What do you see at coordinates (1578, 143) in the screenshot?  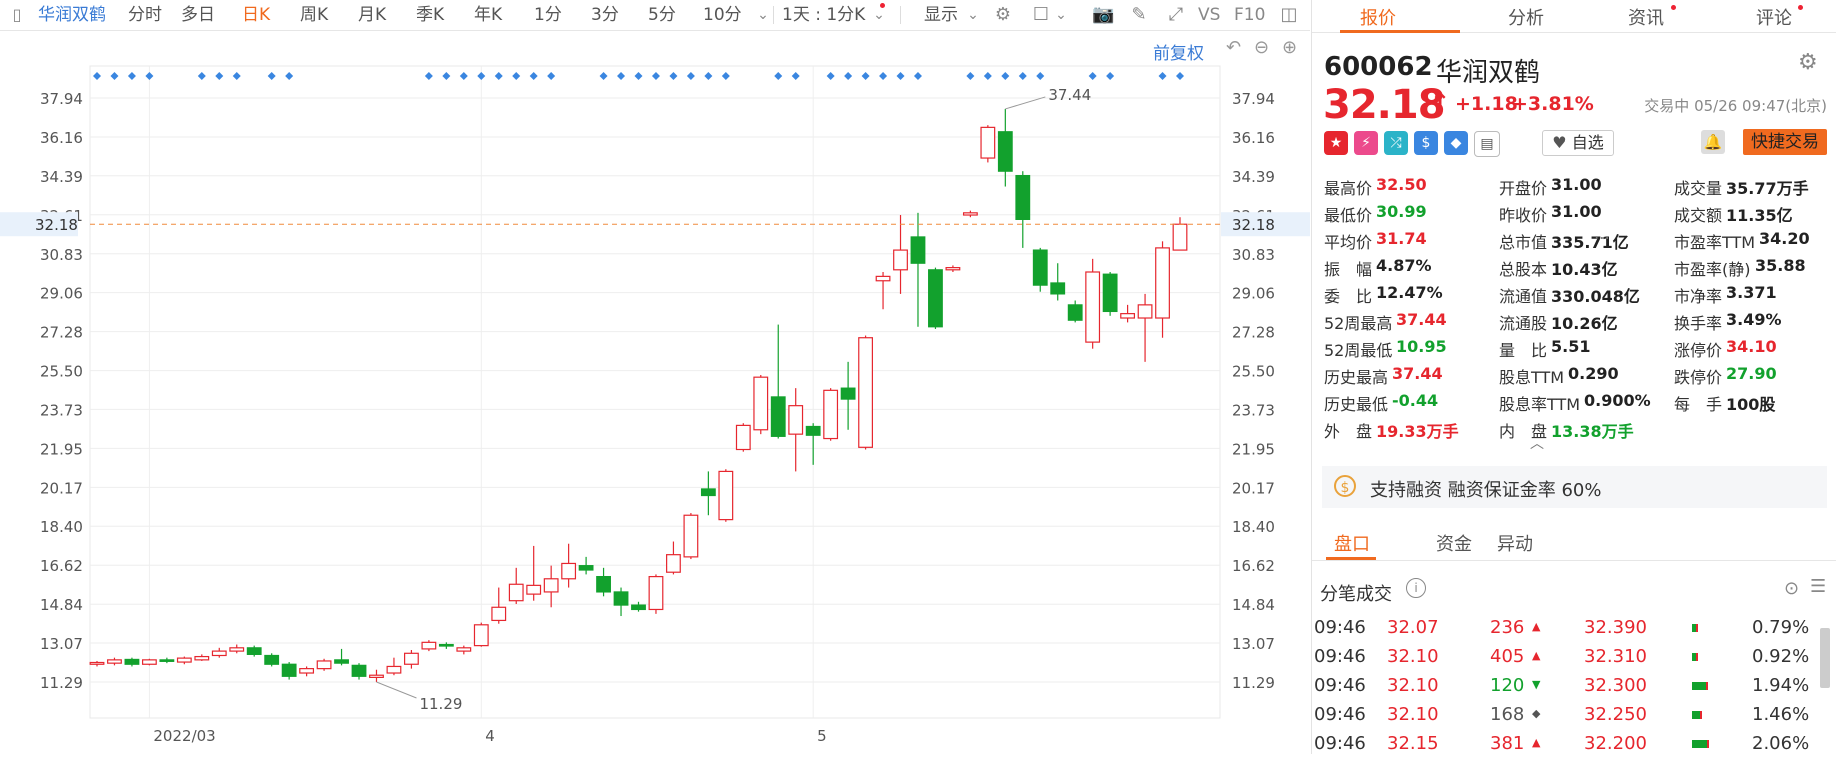 I see `add-watchlist-button: ♥ 自选` at bounding box center [1578, 143].